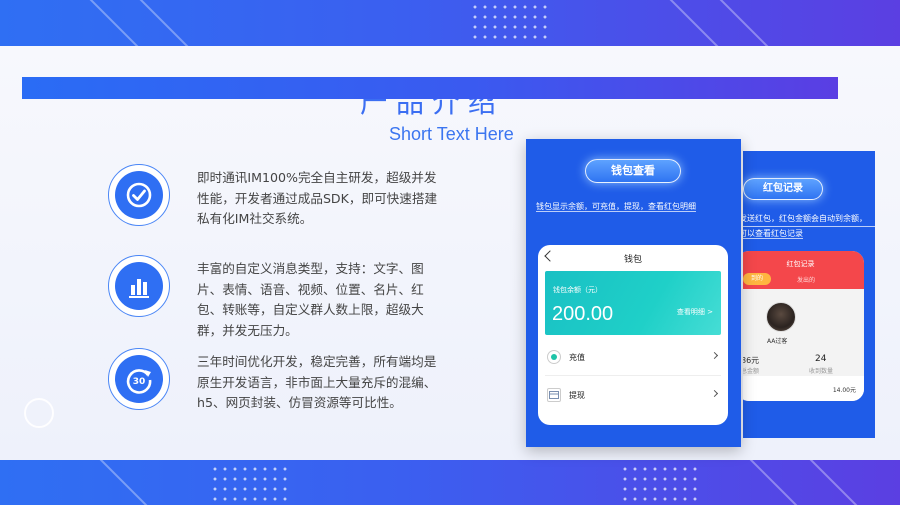  I want to click on slide-subtitle: Short Text Here, so click(451, 134).